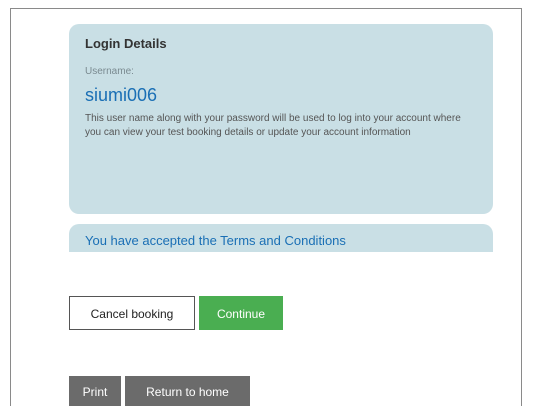 This screenshot has width=535, height=407. I want to click on cancel-booking-button: Cancel booking, so click(132, 313).